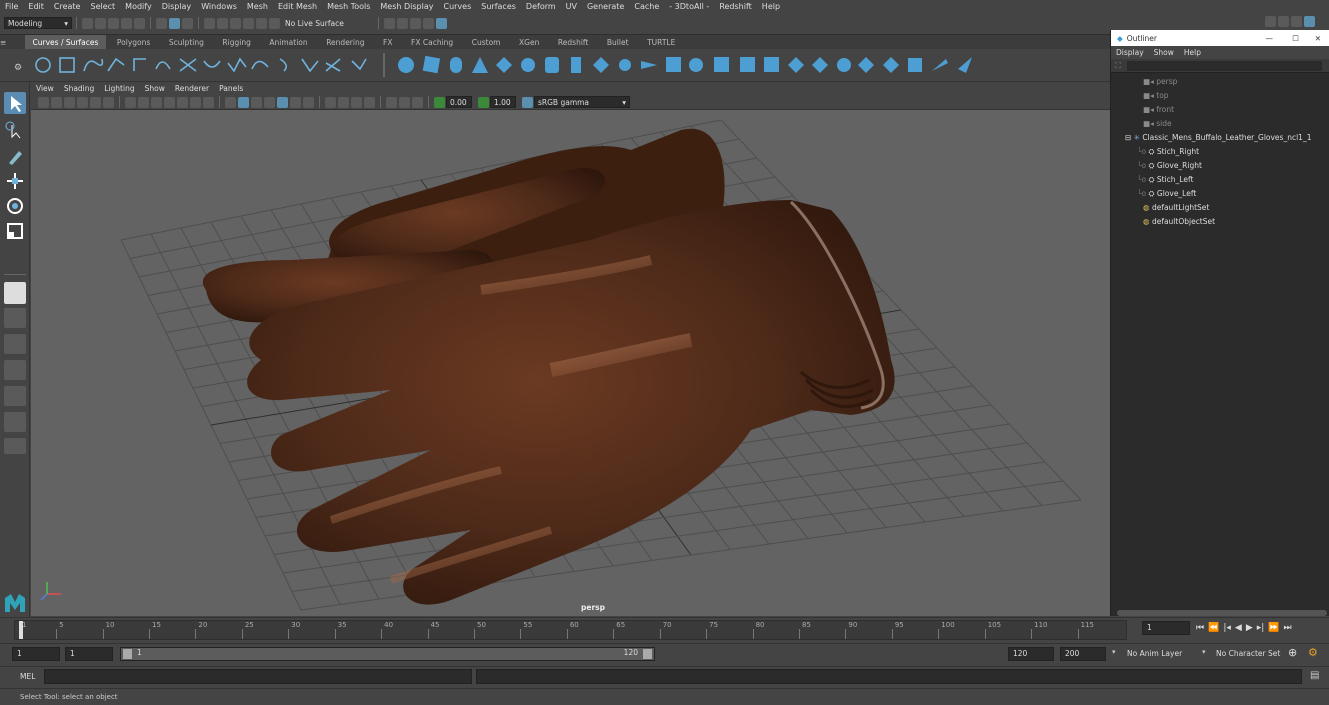 The width and height of the screenshot is (1329, 705). I want to click on select-hierarchy-icon, so click(161, 23).